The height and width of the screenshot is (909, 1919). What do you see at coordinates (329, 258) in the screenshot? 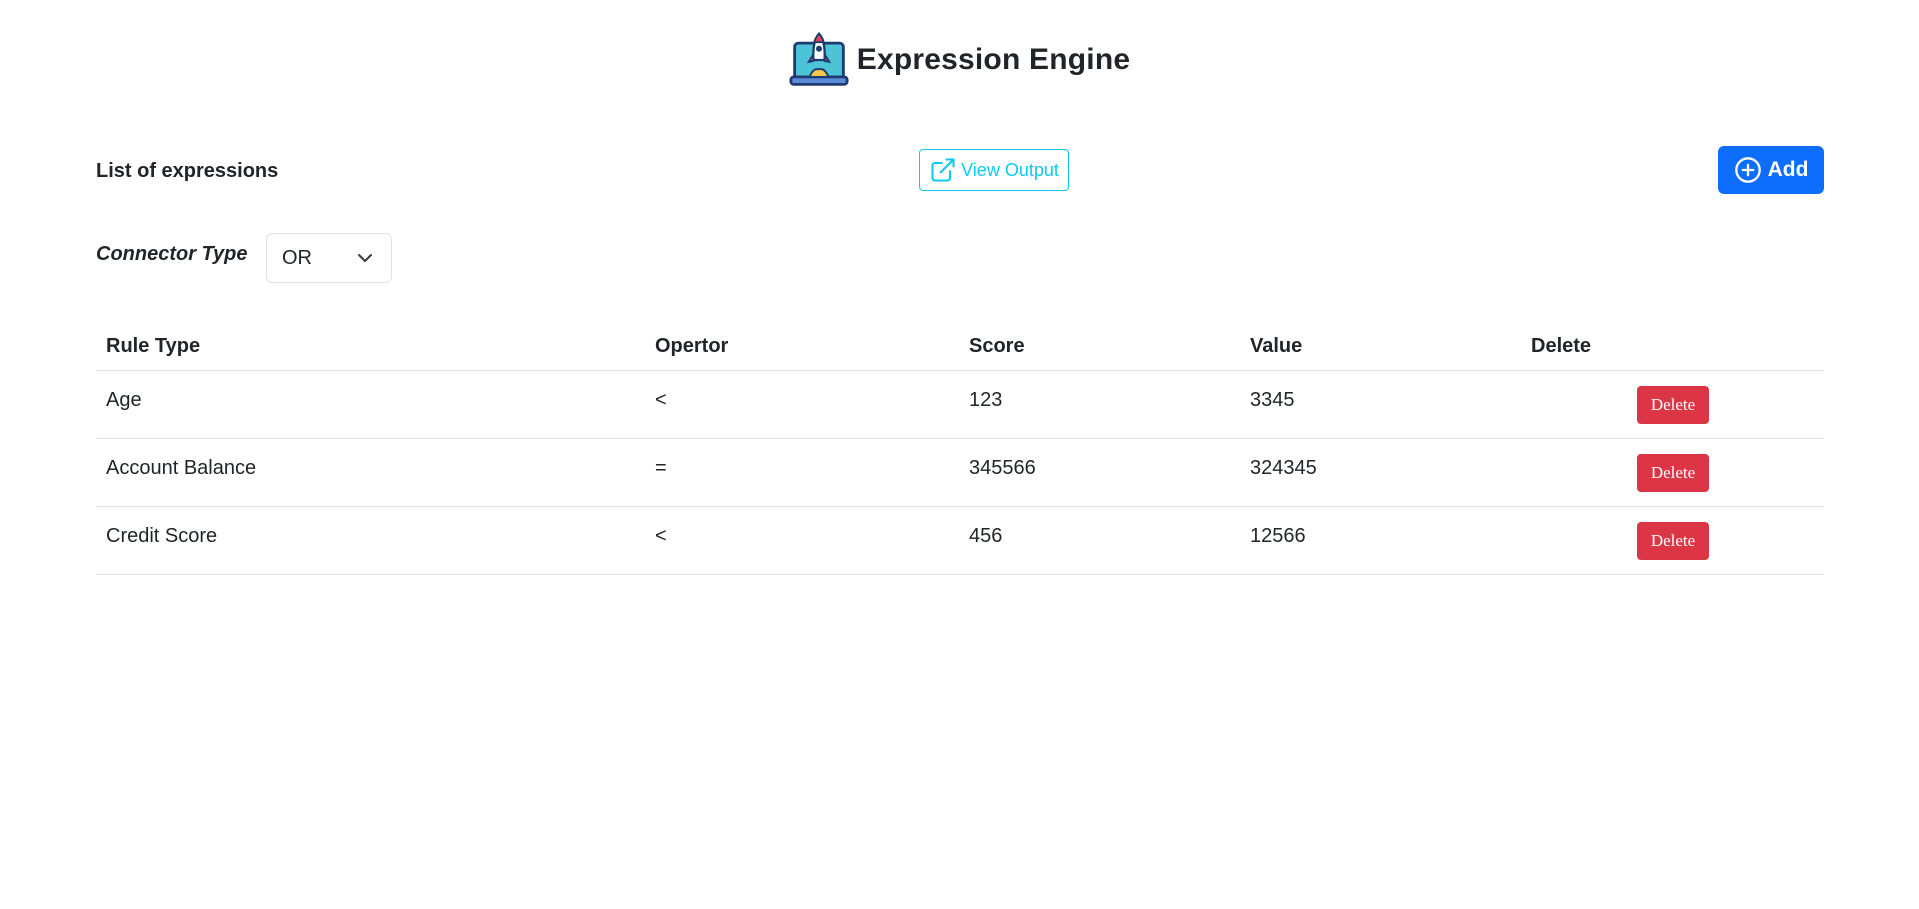
I see `connector-type-select: OR` at bounding box center [329, 258].